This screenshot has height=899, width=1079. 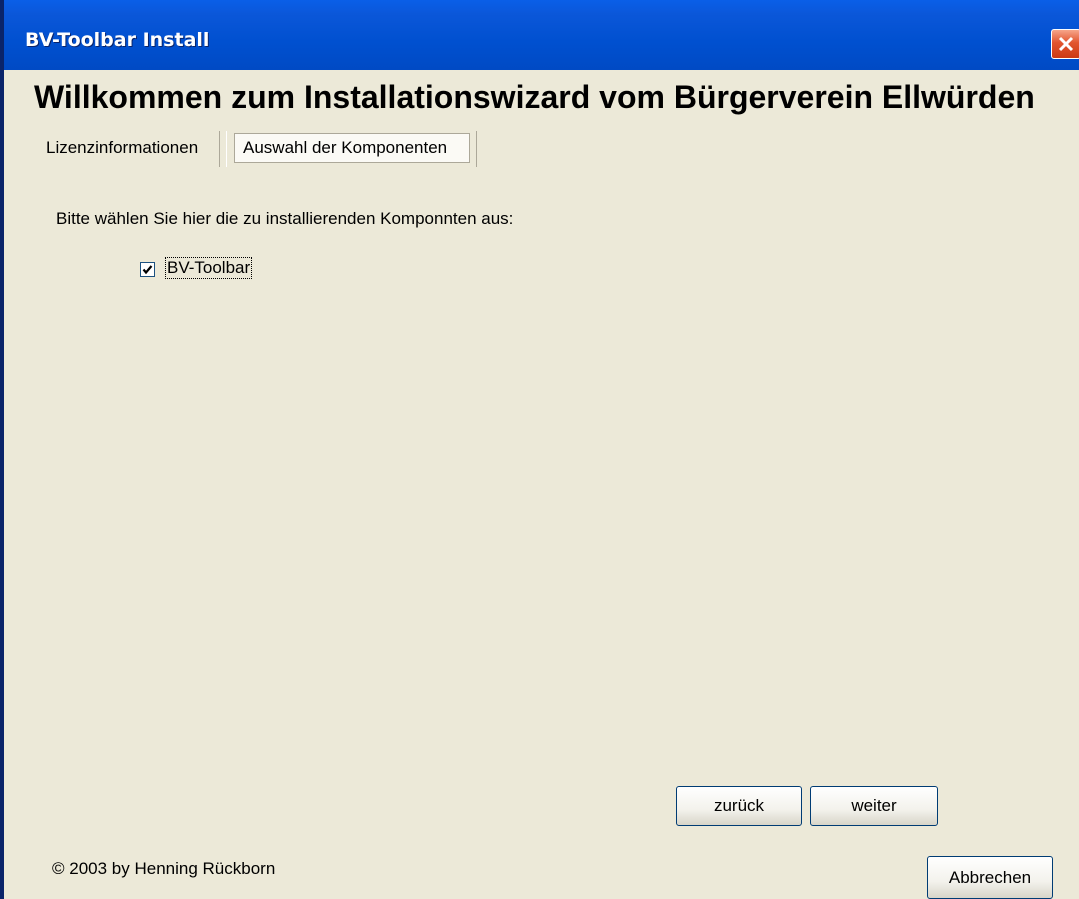 I want to click on close-icon, so click(x=1066, y=44).